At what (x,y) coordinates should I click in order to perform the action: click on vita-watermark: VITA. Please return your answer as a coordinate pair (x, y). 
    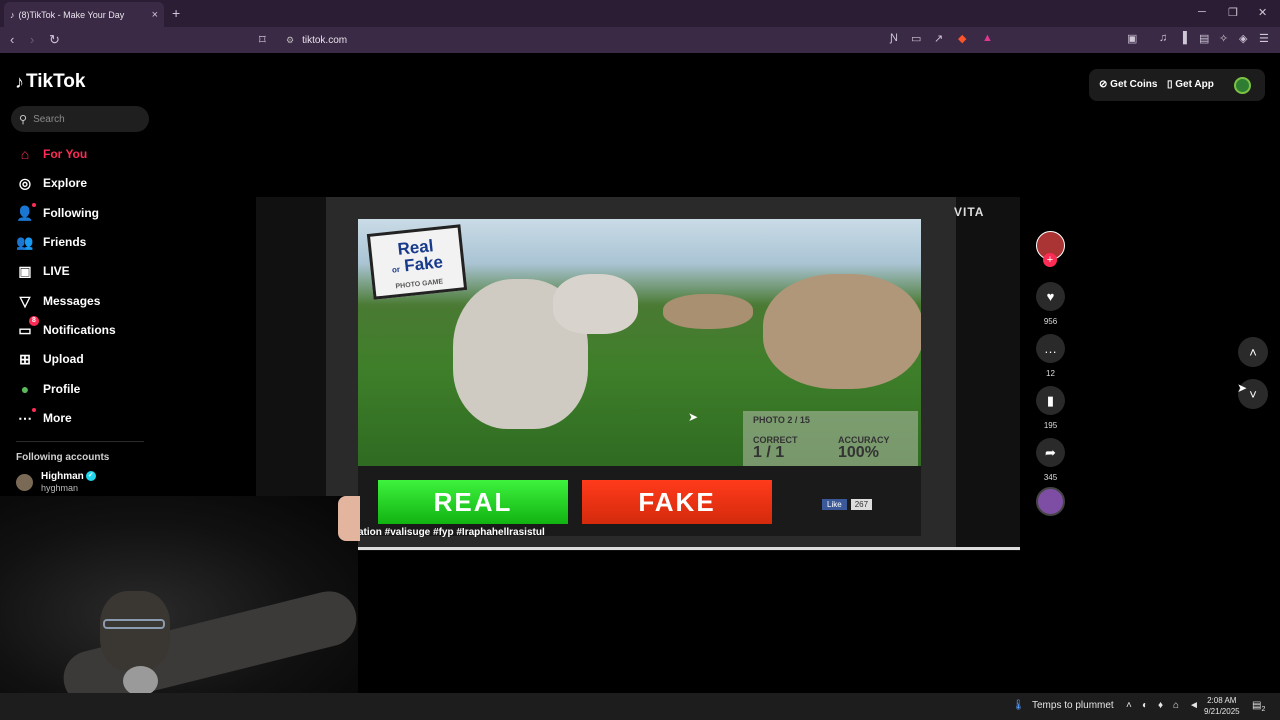
    Looking at the image, I should click on (969, 212).